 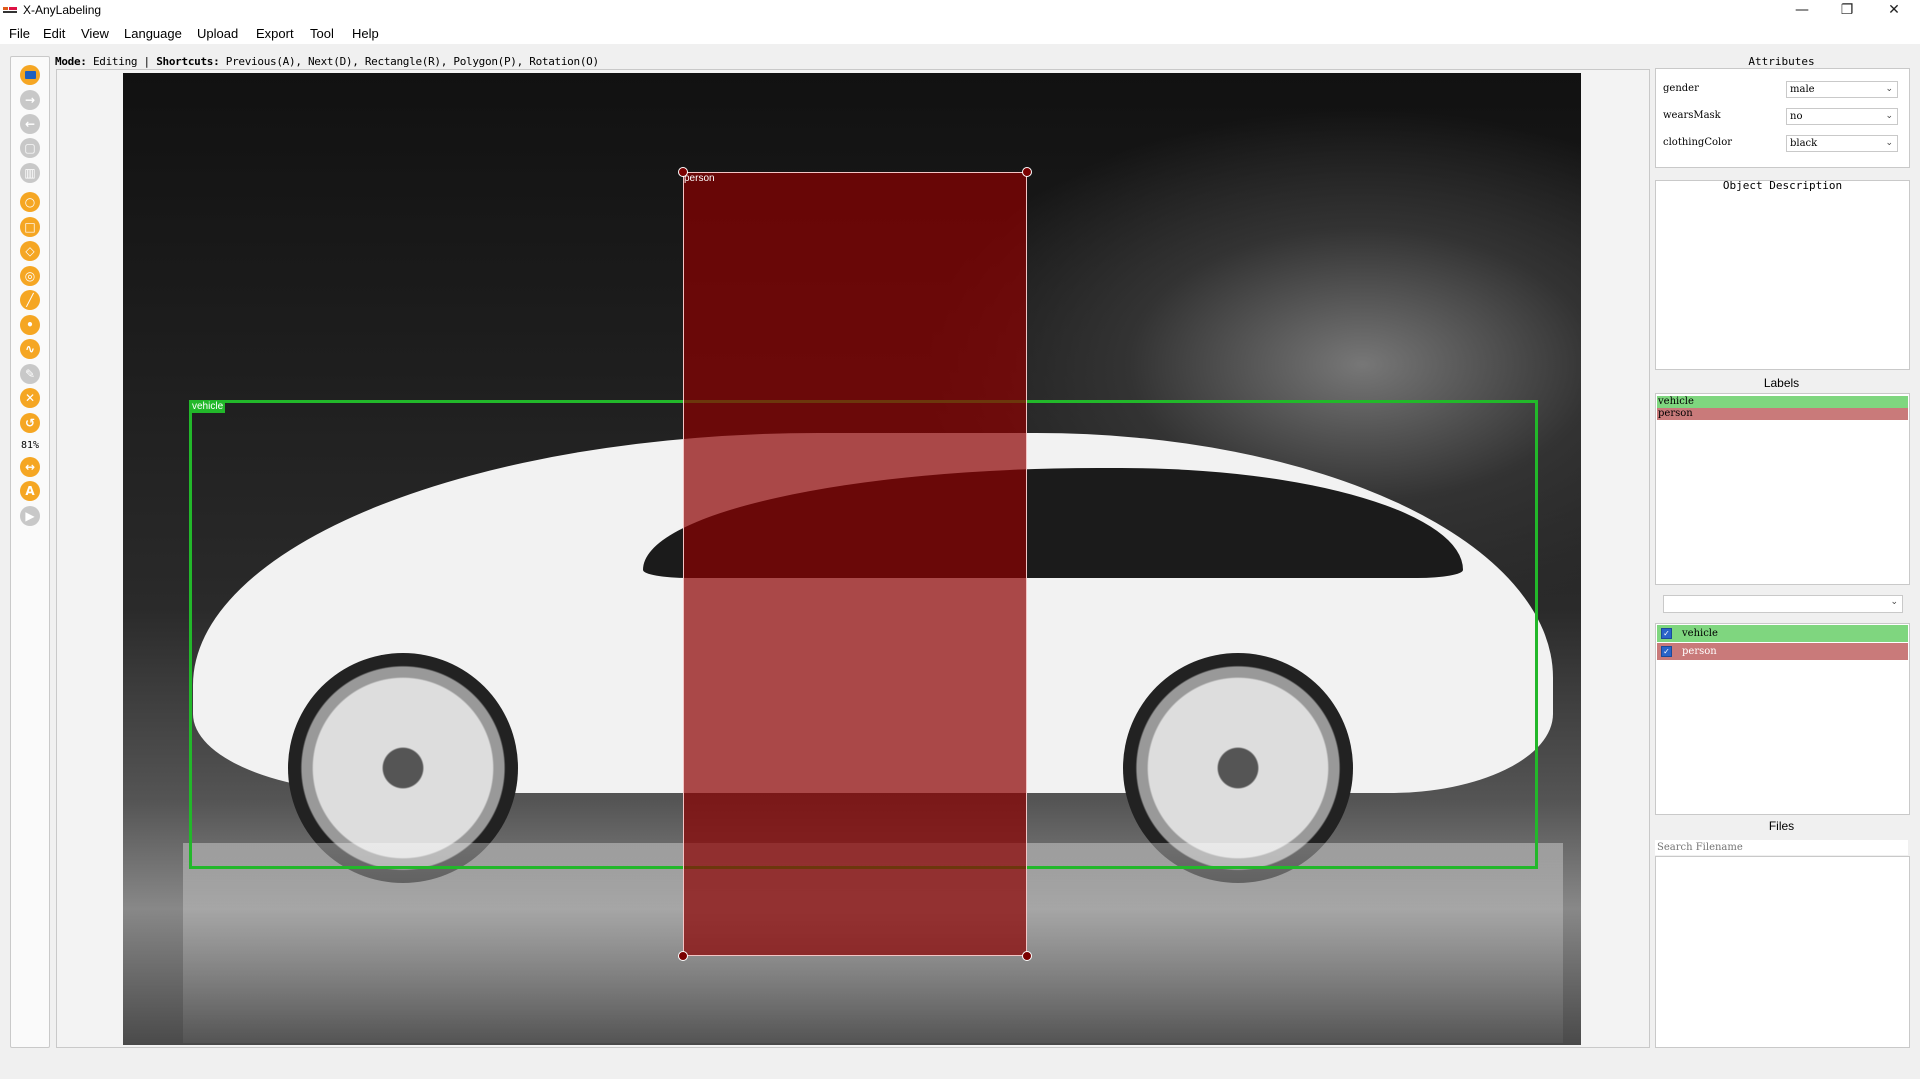 What do you see at coordinates (30, 467) in the screenshot?
I see `fit-width-icon: ↔` at bounding box center [30, 467].